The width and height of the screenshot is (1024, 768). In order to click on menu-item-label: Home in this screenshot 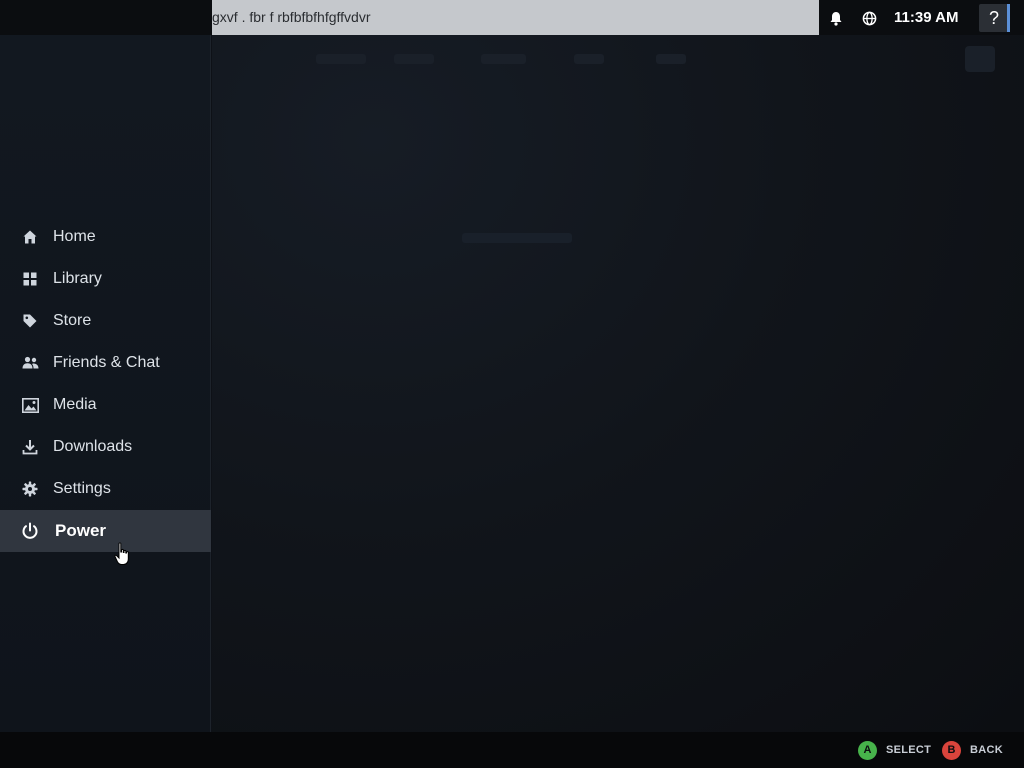, I will do `click(74, 236)`.